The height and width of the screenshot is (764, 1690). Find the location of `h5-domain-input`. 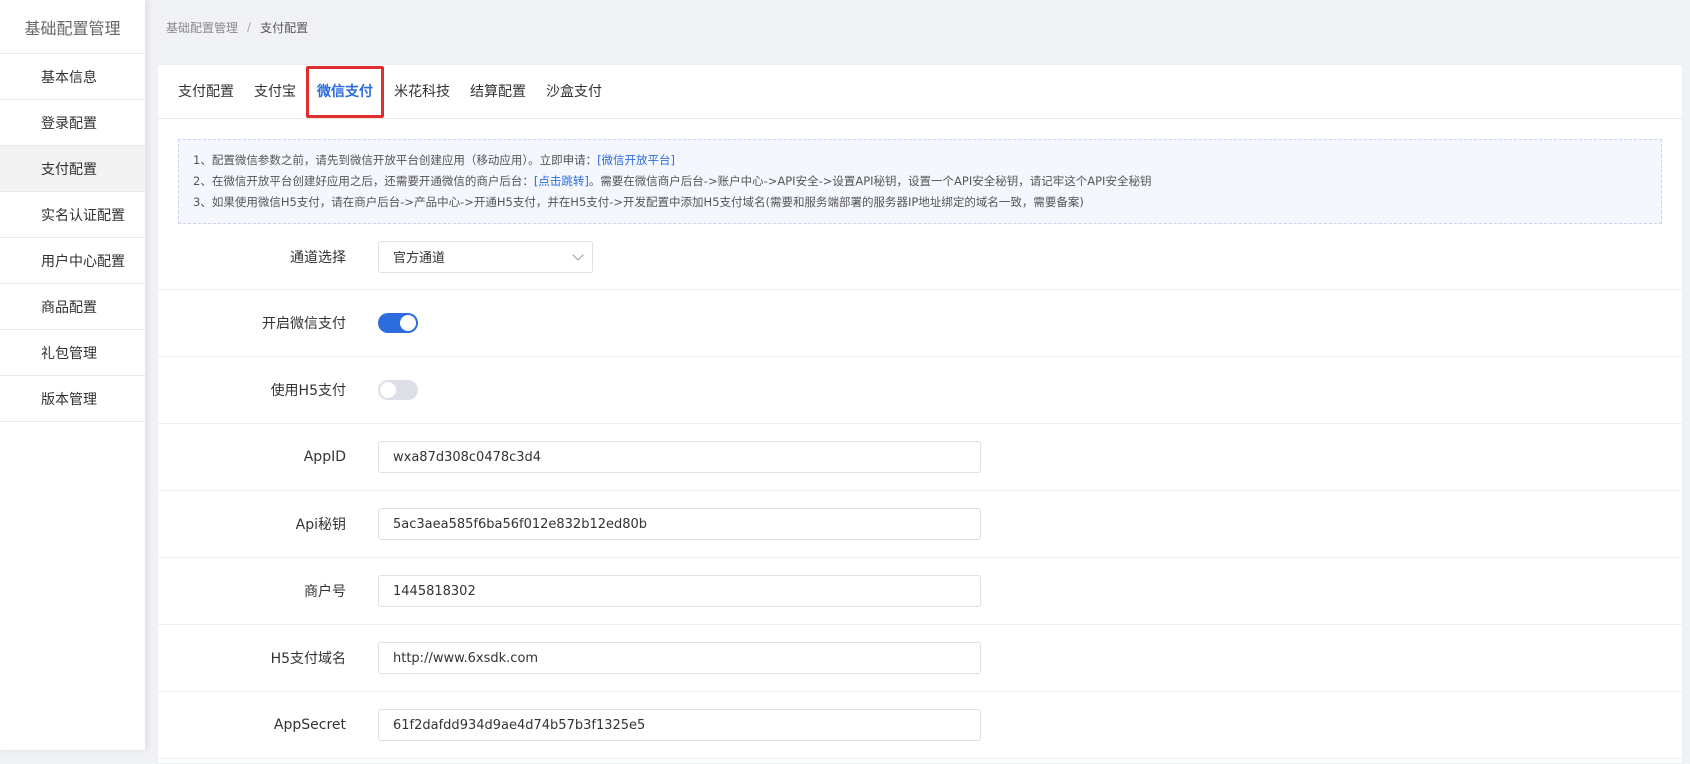

h5-domain-input is located at coordinates (679, 658).